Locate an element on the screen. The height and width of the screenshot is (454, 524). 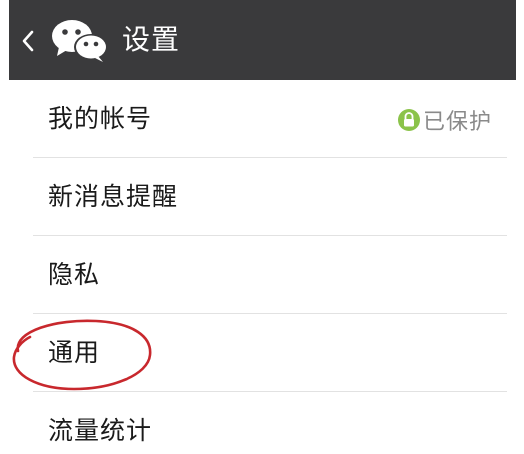
lock-icon is located at coordinates (408, 120).